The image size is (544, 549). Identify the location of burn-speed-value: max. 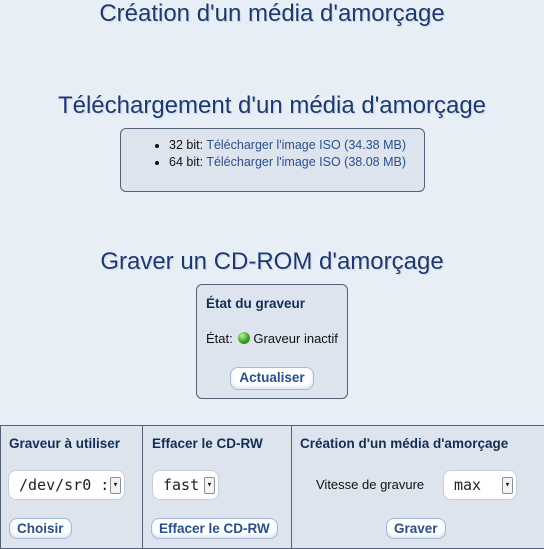
(468, 485).